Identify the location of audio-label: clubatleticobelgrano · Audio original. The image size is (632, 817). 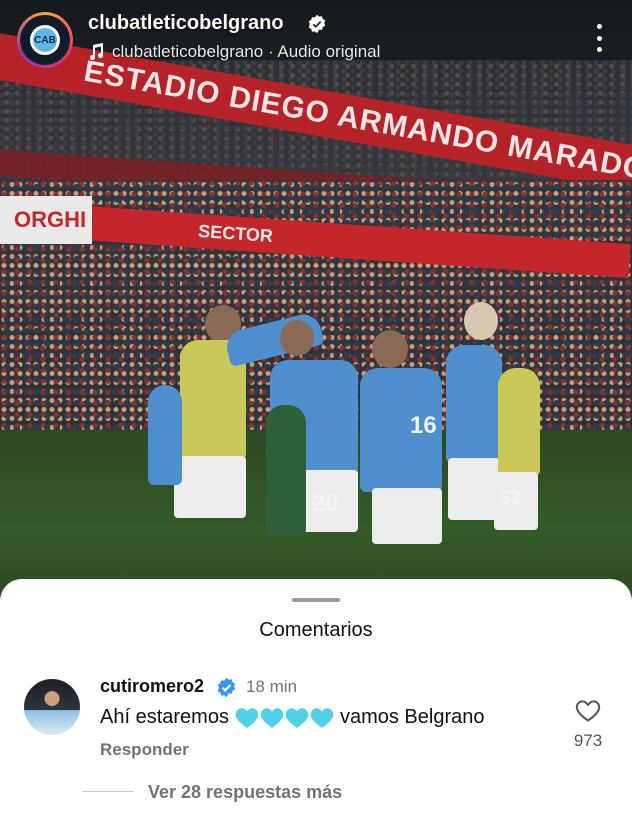
(246, 51).